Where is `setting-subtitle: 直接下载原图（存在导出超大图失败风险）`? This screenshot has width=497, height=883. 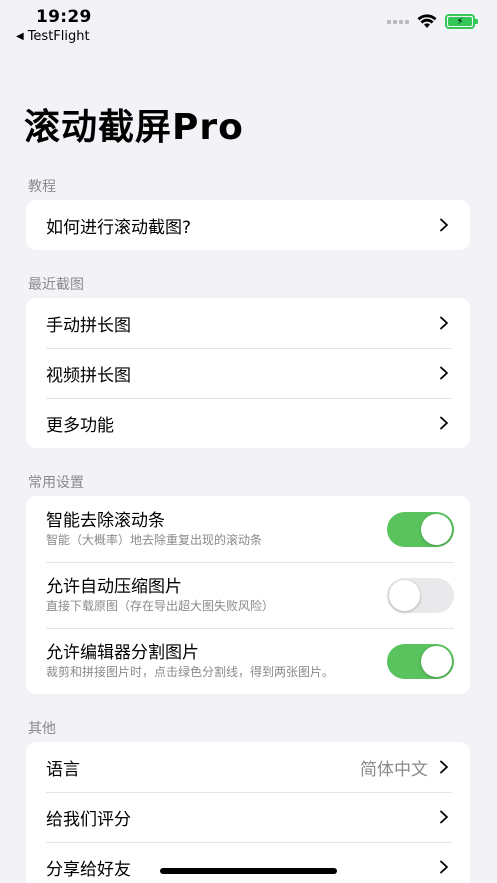
setting-subtitle: 直接下载原图（存在导出超大图失败风险） is located at coordinates (160, 606).